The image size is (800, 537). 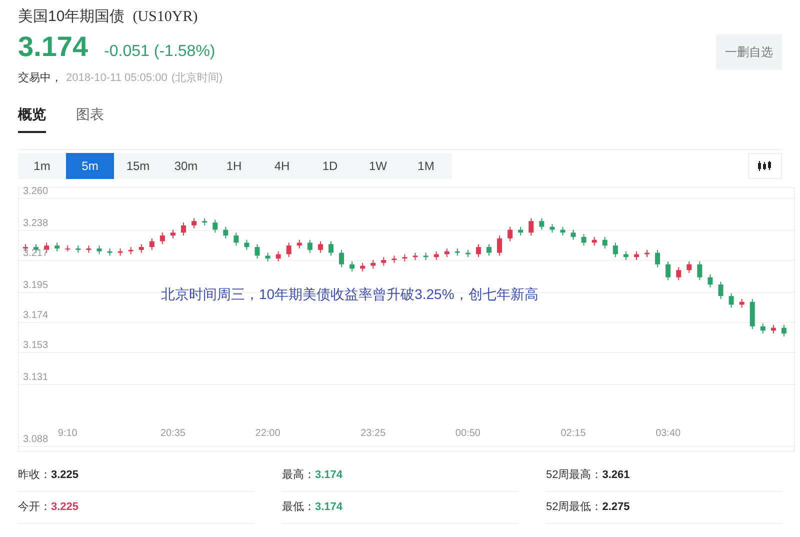 What do you see at coordinates (35, 378) in the screenshot?
I see `y-axis-label: 3.131` at bounding box center [35, 378].